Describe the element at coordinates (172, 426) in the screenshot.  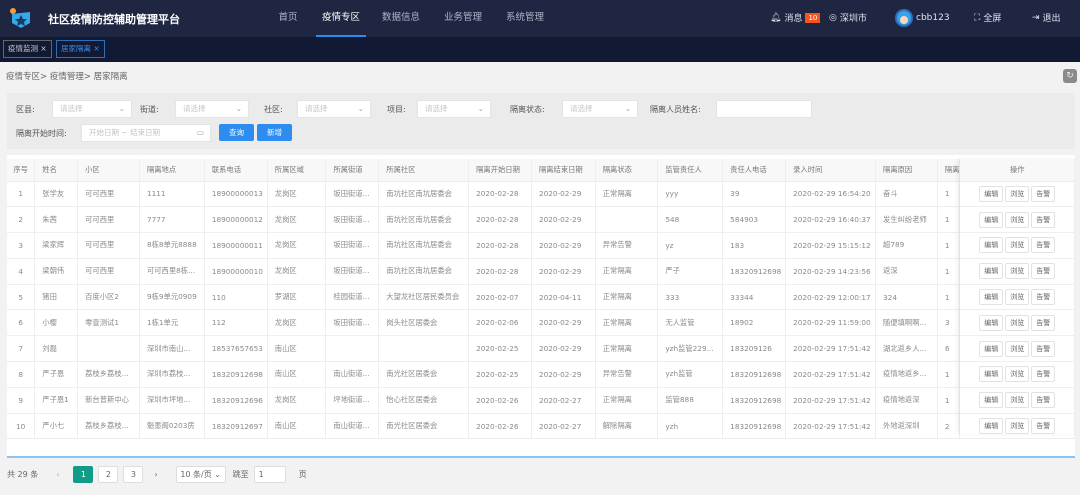
I see `table-cell: 魁墨阁0203房` at that location.